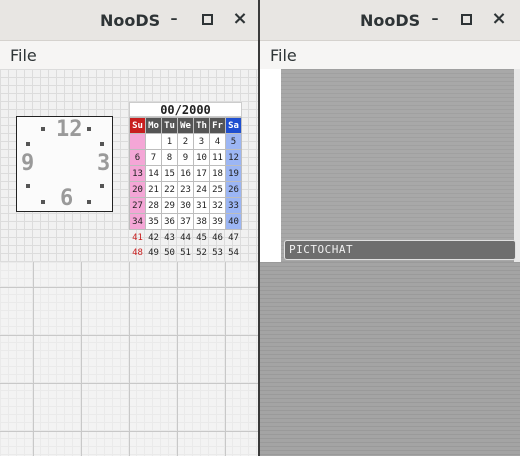 This screenshot has width=520, height=456. What do you see at coordinates (217, 173) in the screenshot?
I see `calendar-cell: 18` at bounding box center [217, 173].